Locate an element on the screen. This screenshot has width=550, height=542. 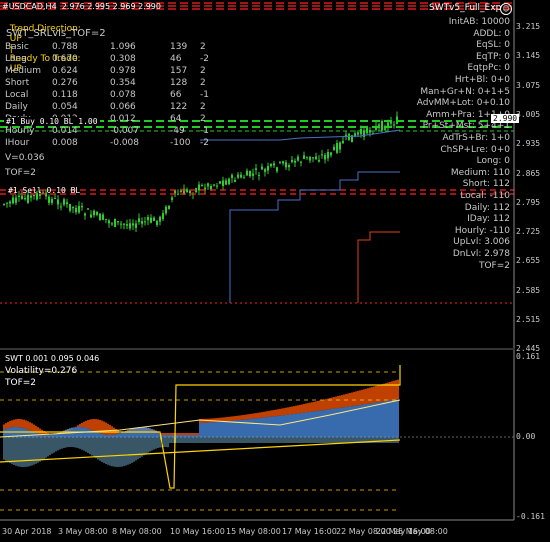
table-cell-a: 0.788 is located at coordinates (65, 47).